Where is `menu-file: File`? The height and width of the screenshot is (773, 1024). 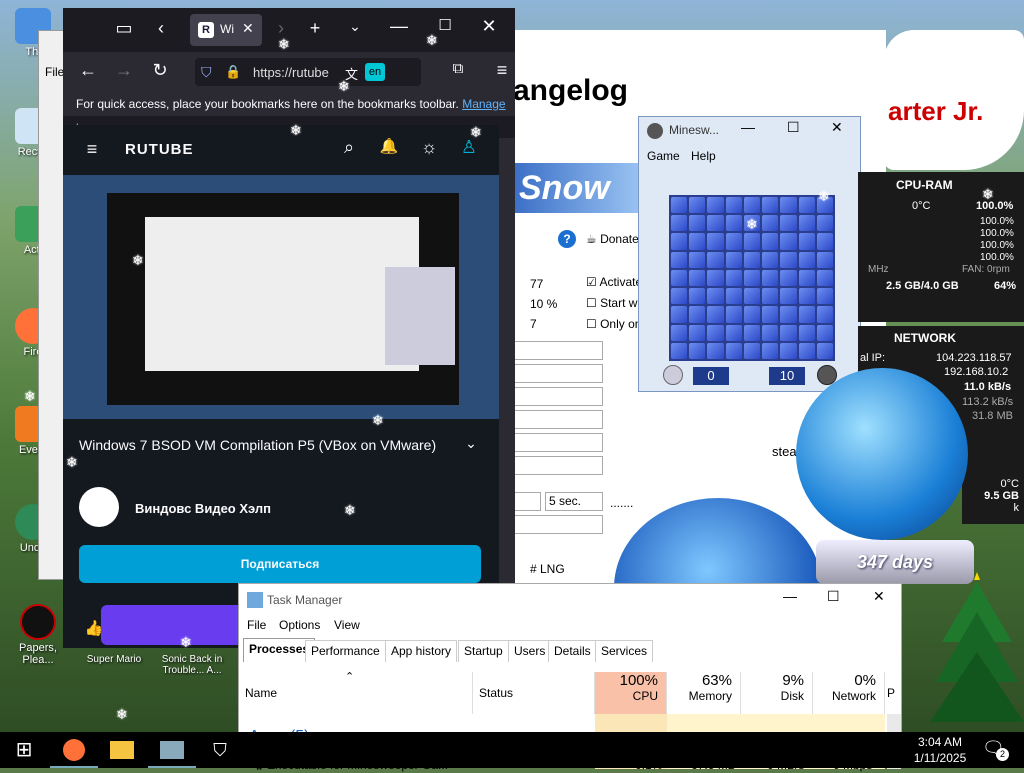
menu-file: File is located at coordinates (256, 625).